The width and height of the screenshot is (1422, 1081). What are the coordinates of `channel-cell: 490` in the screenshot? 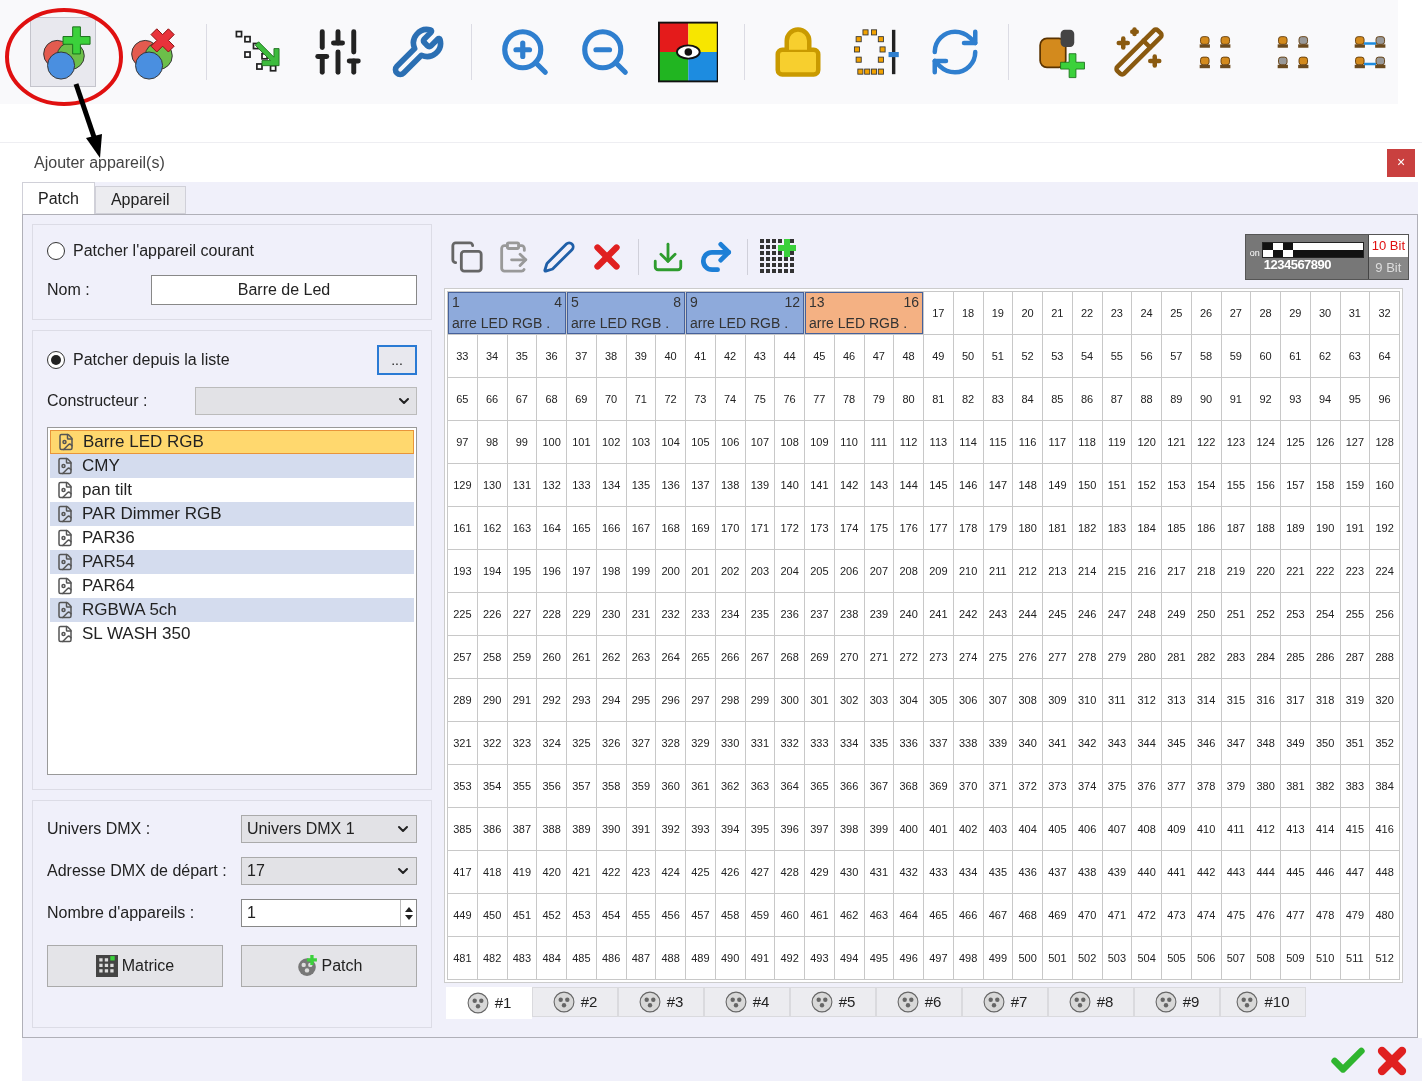 It's located at (730, 958).